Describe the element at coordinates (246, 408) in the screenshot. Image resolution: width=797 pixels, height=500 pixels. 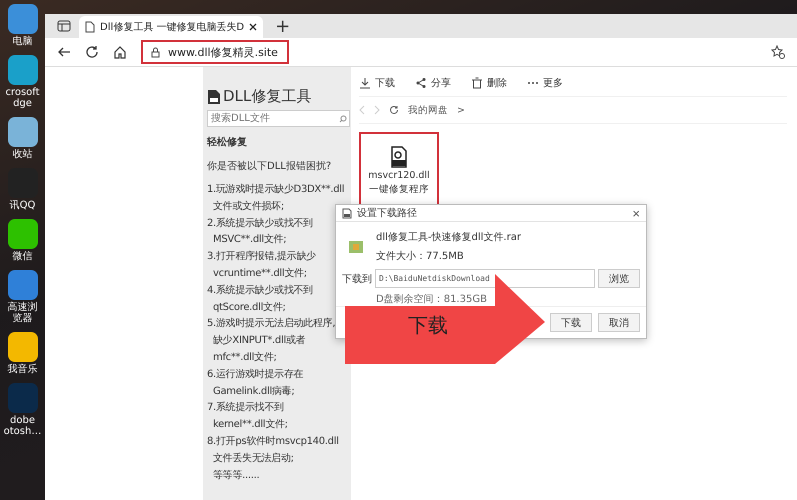
I see `error-list-line: 7.系统提示找不到` at that location.